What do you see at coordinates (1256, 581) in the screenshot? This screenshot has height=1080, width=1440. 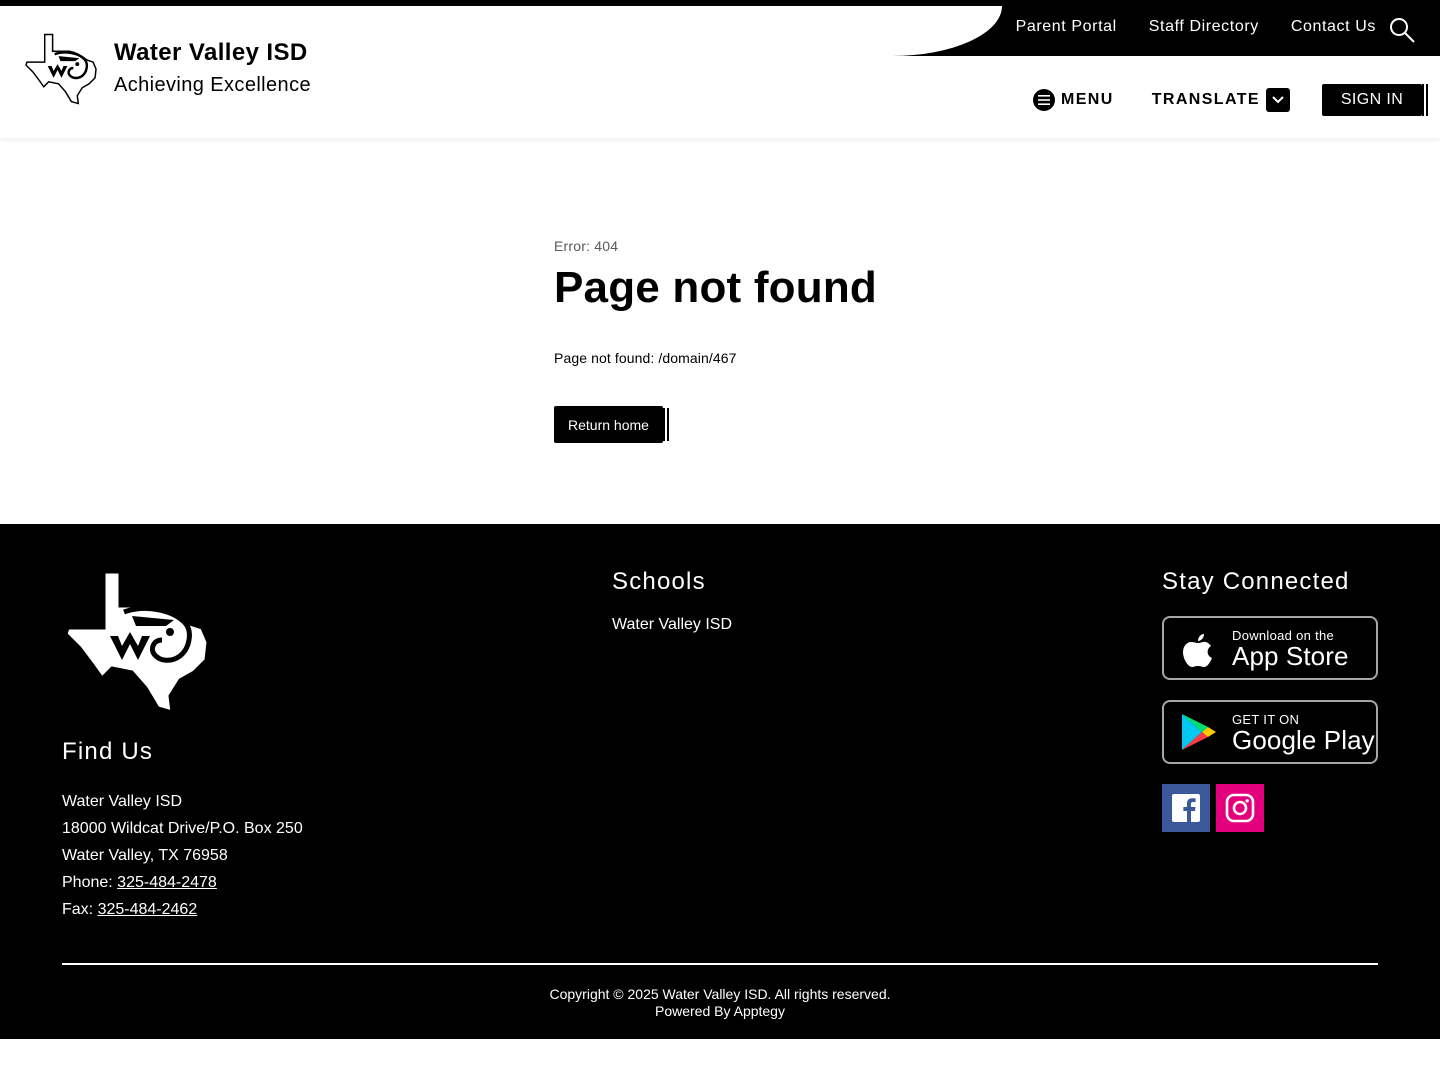 I see `stay-connected-heading: Stay Connected` at bounding box center [1256, 581].